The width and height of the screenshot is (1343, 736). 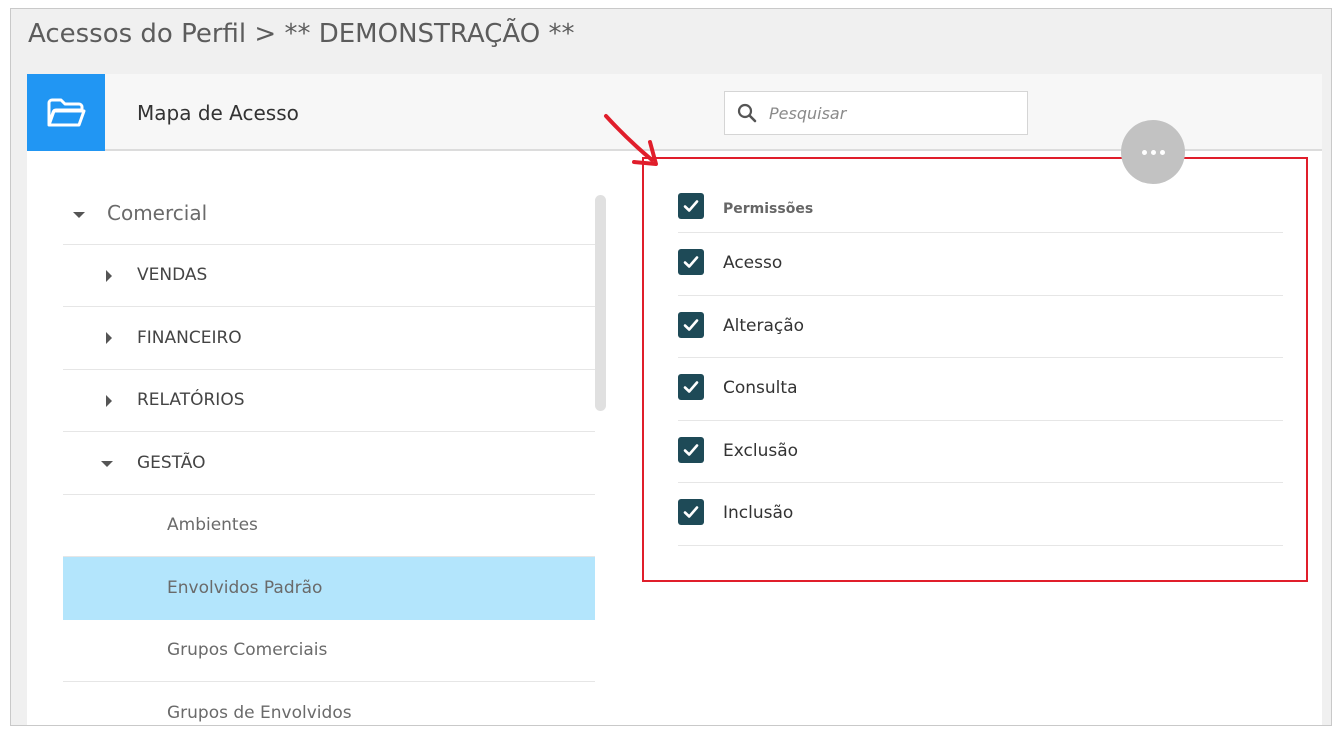 What do you see at coordinates (191, 400) in the screenshot?
I see `tree-item-label: RELATÓRIOS` at bounding box center [191, 400].